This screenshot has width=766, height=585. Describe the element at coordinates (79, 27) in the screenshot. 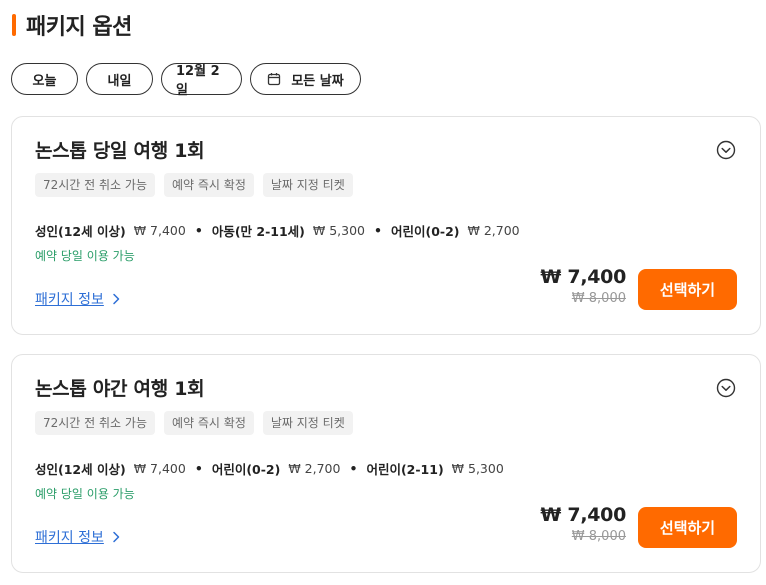

I see `section-title: 패키지 옵션` at that location.